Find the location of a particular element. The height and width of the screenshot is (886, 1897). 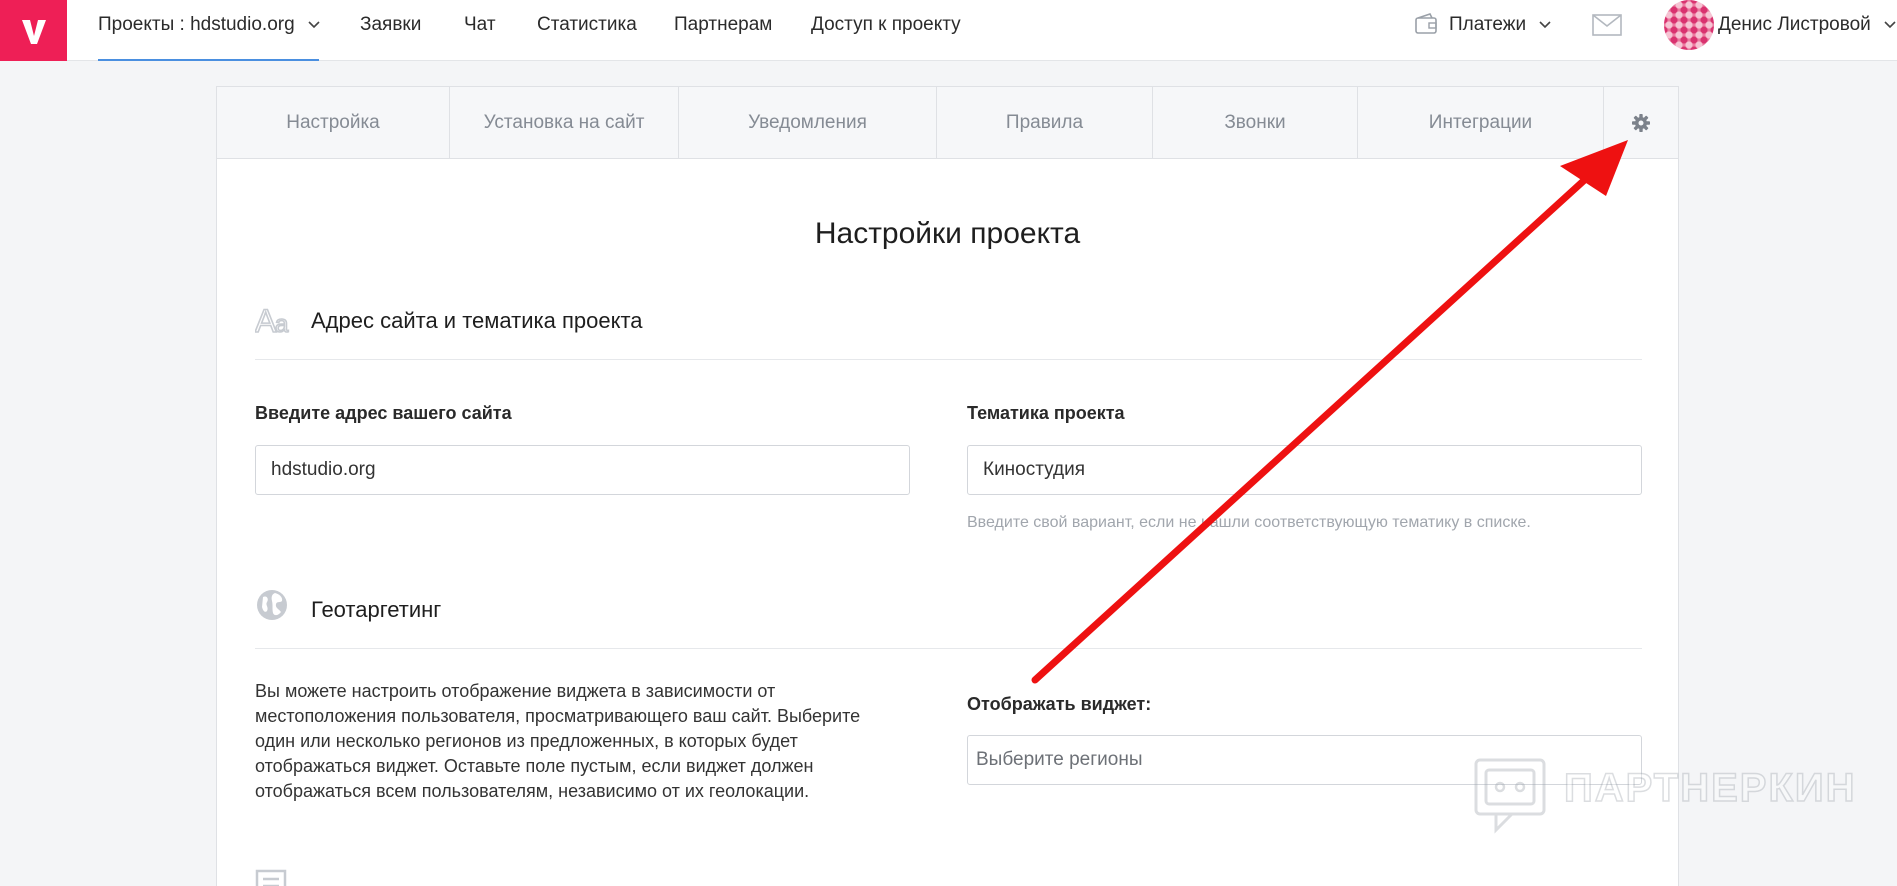

watermark: ПАРТНЕРКИН is located at coordinates (1663, 796).